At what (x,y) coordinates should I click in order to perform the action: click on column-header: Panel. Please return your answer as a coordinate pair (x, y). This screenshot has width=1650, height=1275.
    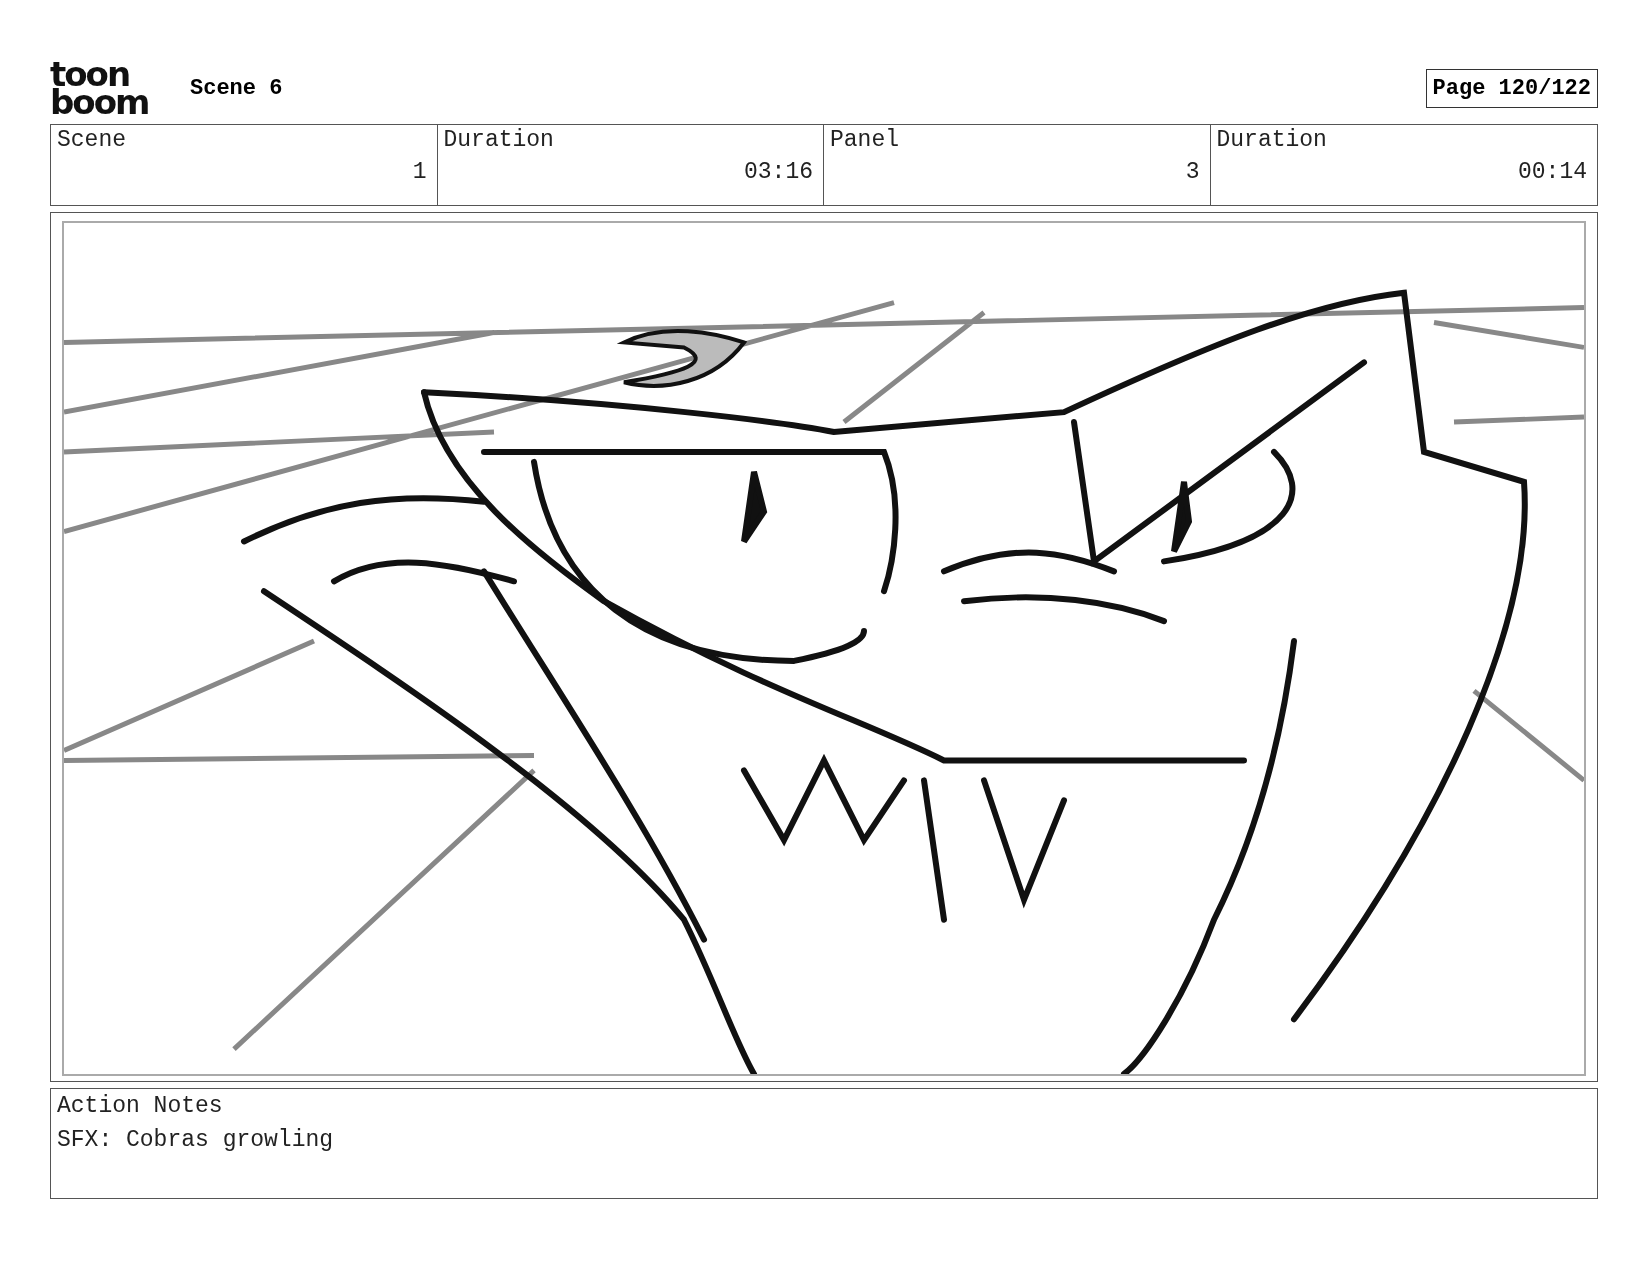
    Looking at the image, I should click on (865, 140).